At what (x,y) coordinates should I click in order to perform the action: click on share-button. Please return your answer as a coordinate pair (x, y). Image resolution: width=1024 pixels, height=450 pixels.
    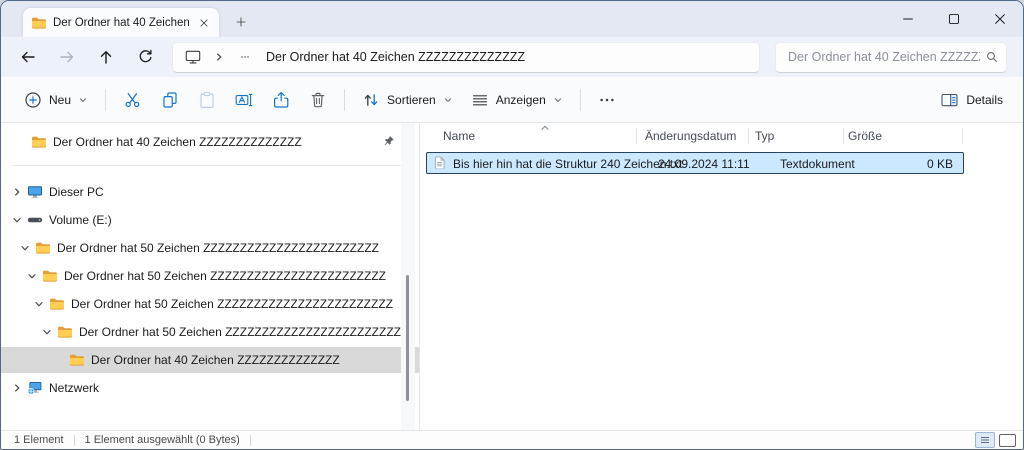
    Looking at the image, I should click on (280, 100).